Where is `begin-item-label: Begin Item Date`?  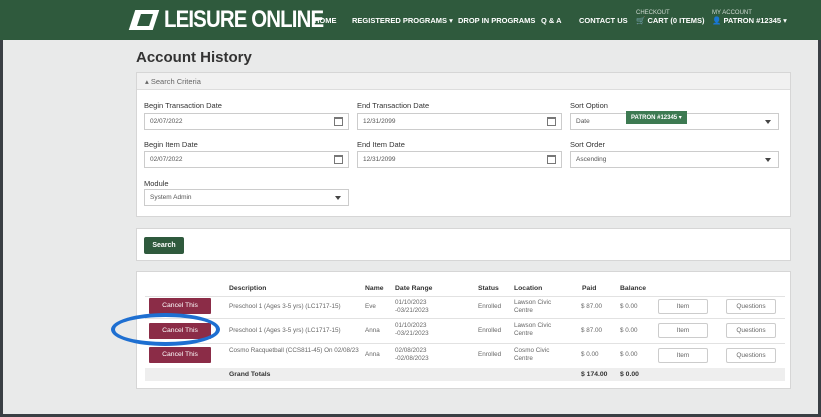 begin-item-label: Begin Item Date is located at coordinates (171, 144).